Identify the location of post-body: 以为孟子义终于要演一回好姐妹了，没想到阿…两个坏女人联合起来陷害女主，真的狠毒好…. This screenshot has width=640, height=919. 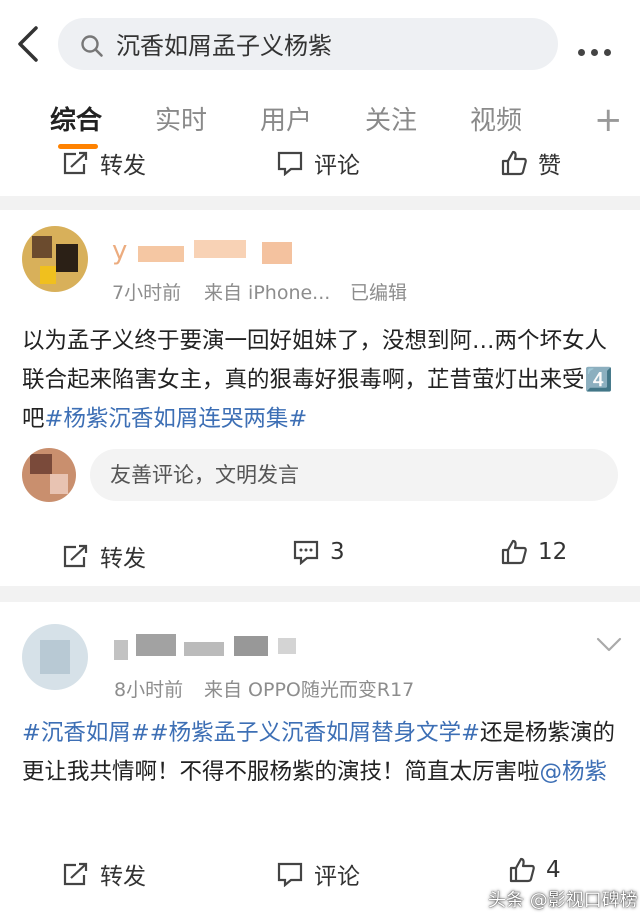
(322, 380).